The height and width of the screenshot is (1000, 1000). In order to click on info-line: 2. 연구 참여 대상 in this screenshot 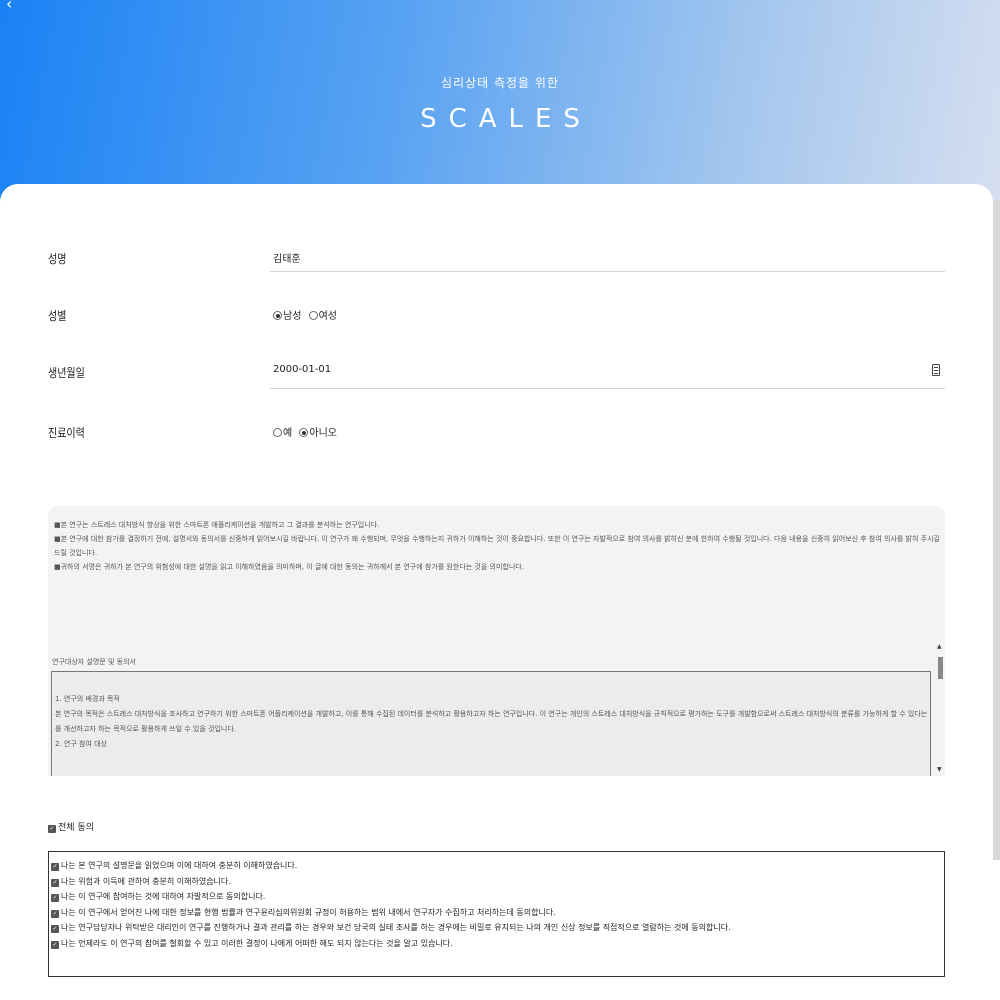, I will do `click(81, 744)`.